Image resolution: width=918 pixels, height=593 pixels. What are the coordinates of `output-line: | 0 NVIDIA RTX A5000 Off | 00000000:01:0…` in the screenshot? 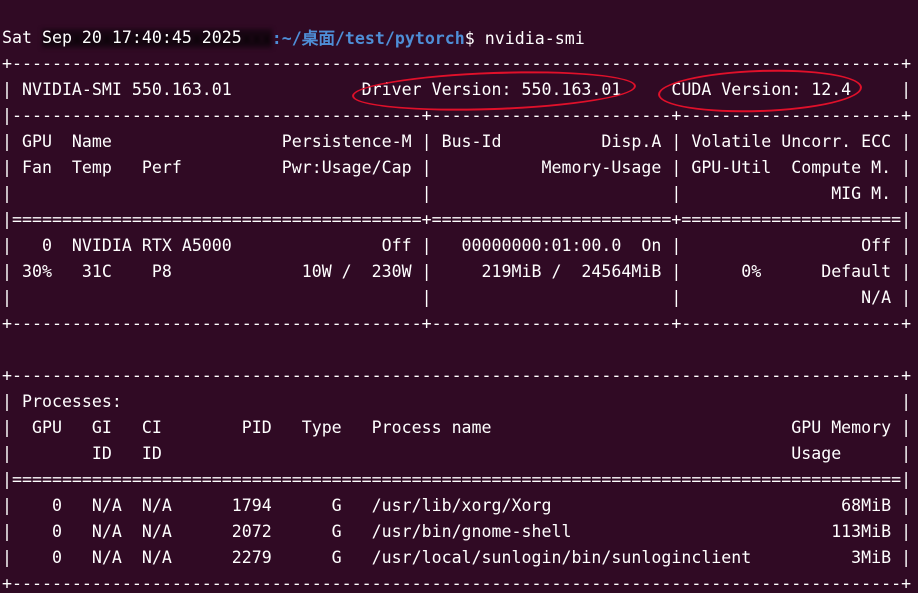 It's located at (457, 245).